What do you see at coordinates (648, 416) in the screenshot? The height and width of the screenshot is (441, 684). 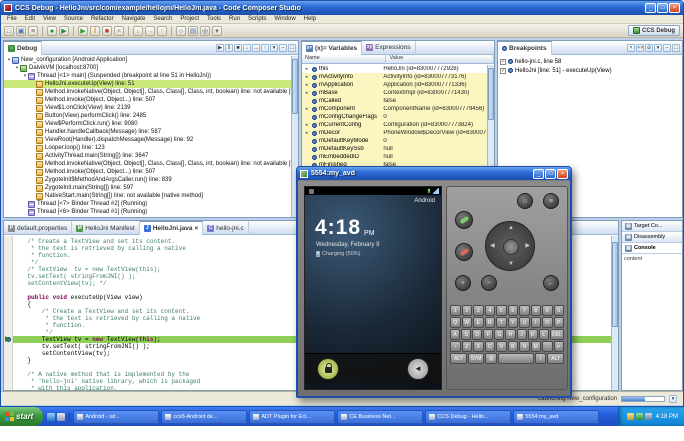 I see `tray-volume-icon` at bounding box center [648, 416].